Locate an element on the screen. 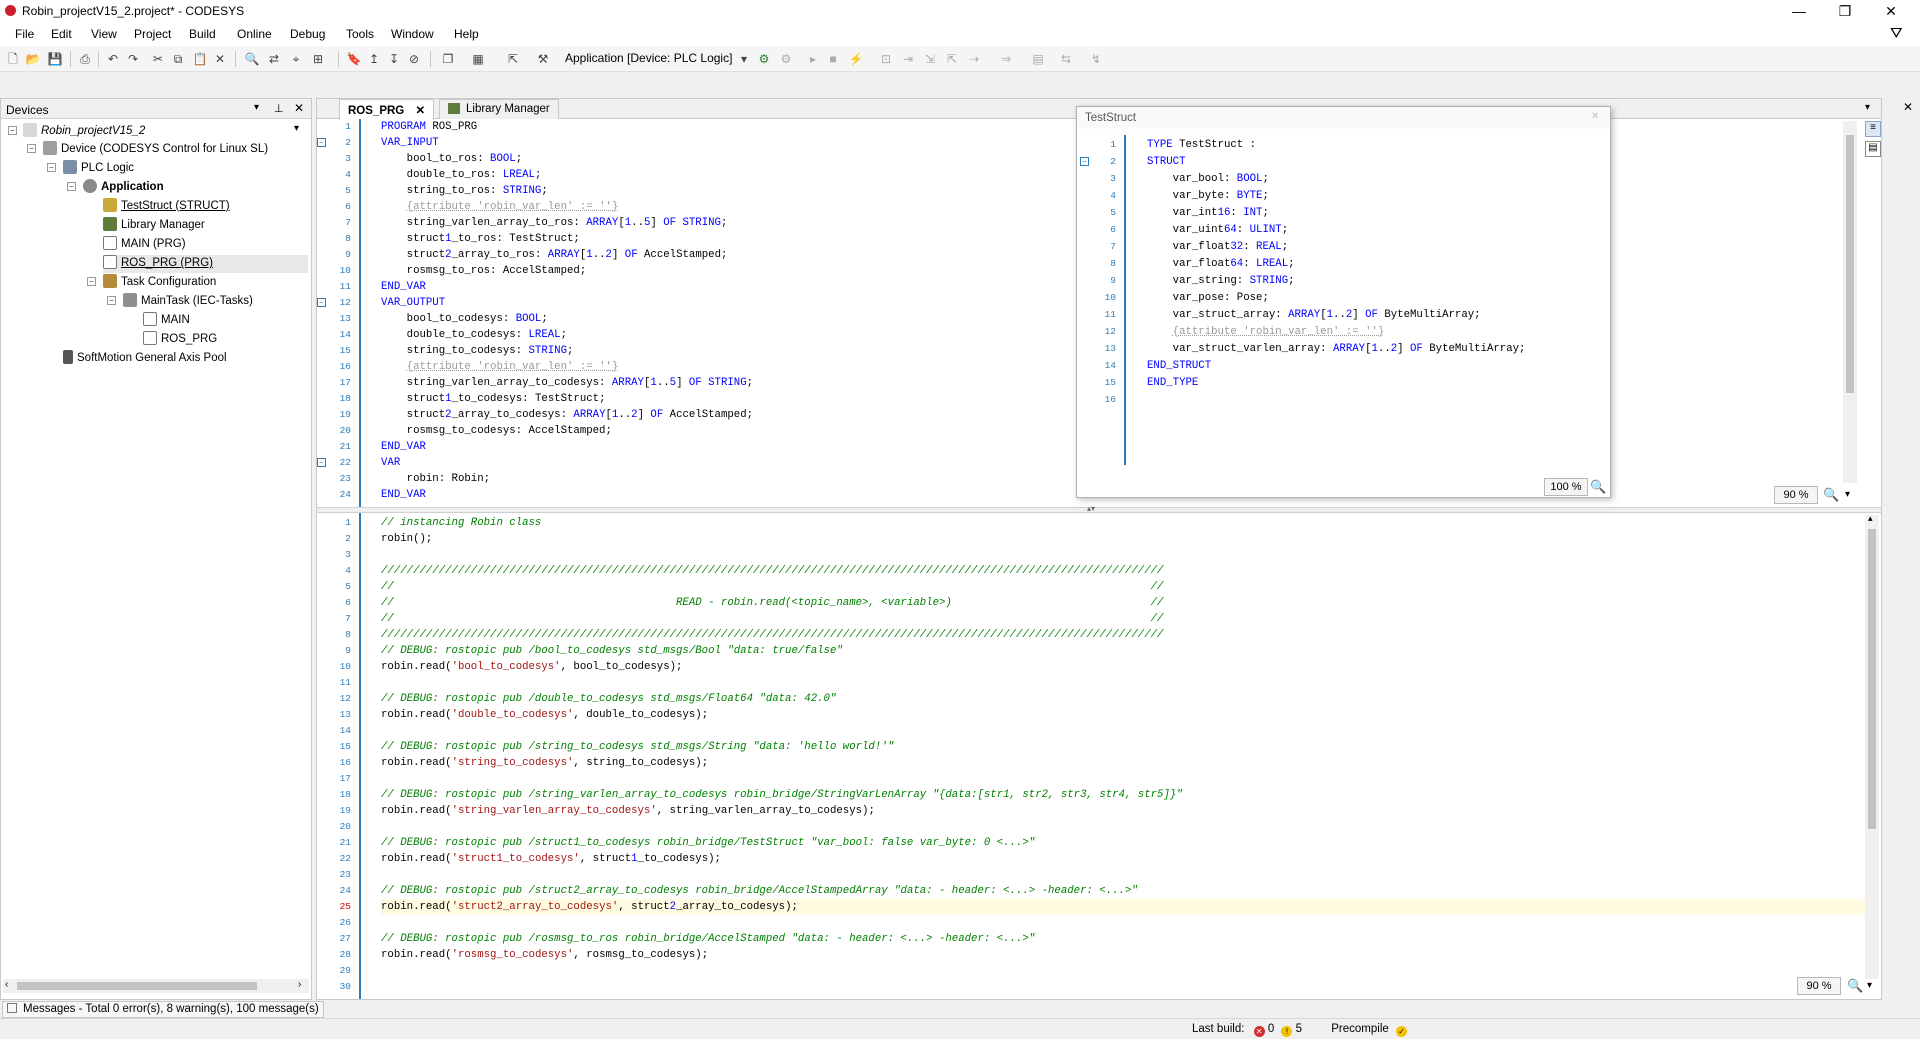 This screenshot has width=1920, height=1039. write-values-icon: ⇒ is located at coordinates (1006, 59).